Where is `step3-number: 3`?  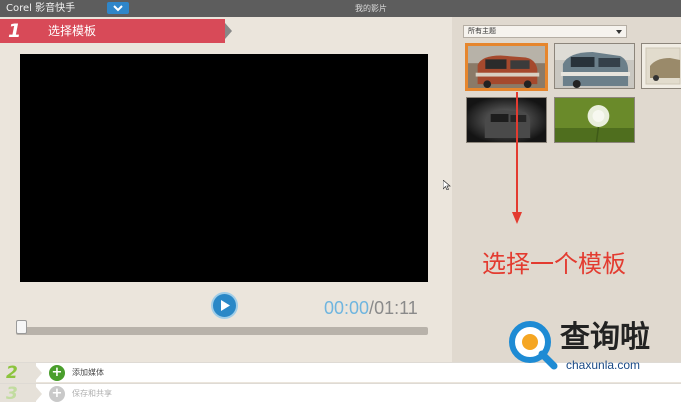 step3-number: 3 is located at coordinates (12, 393).